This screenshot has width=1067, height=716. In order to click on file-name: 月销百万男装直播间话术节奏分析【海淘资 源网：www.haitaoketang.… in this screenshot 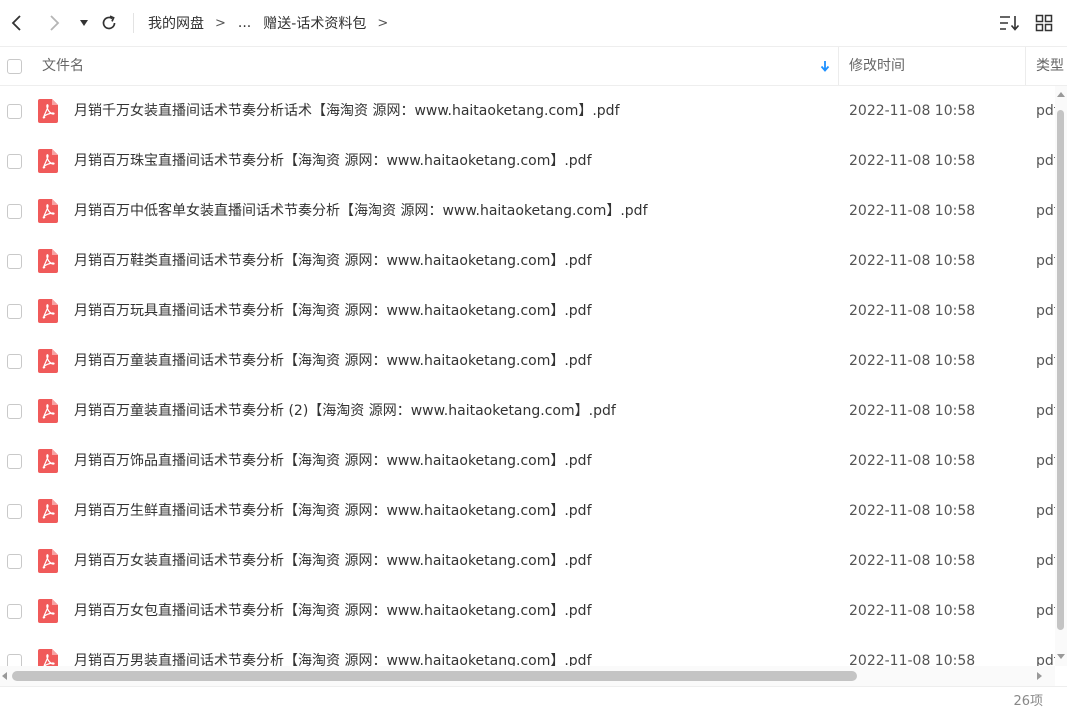, I will do `click(333, 651)`.